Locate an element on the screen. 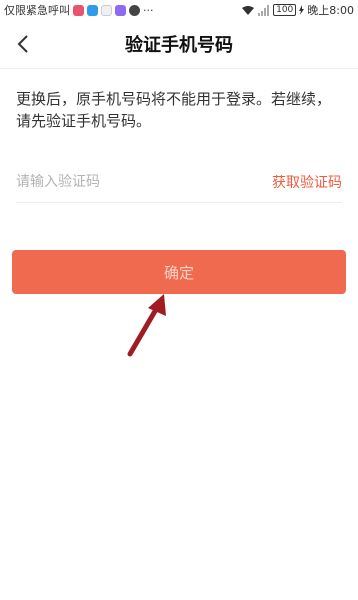  back-button is located at coordinates (24, 44).